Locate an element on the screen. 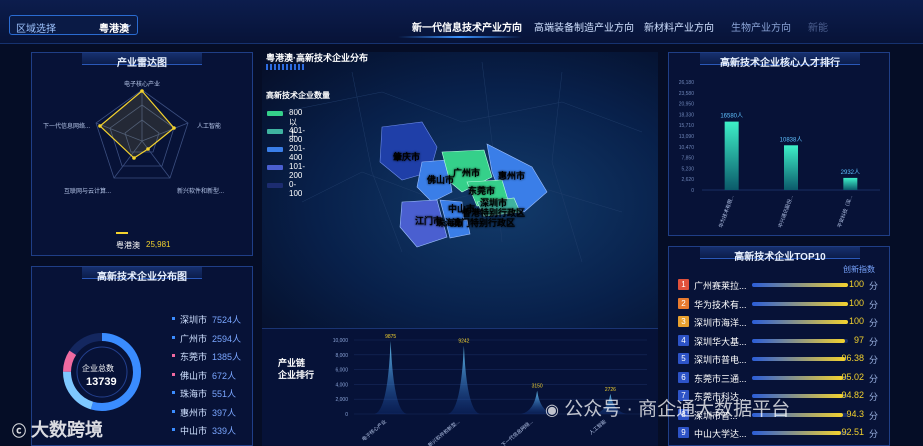 The image size is (923, 446). map-city-label: 澳门特别行政区 is located at coordinates (483, 222).